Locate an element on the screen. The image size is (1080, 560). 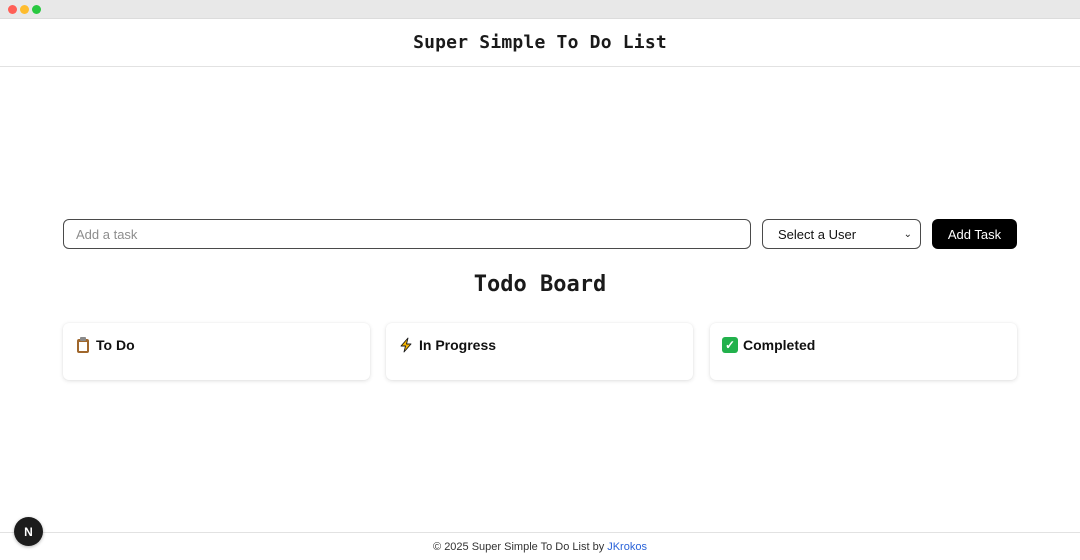
maximize-window-button is located at coordinates (36, 9).